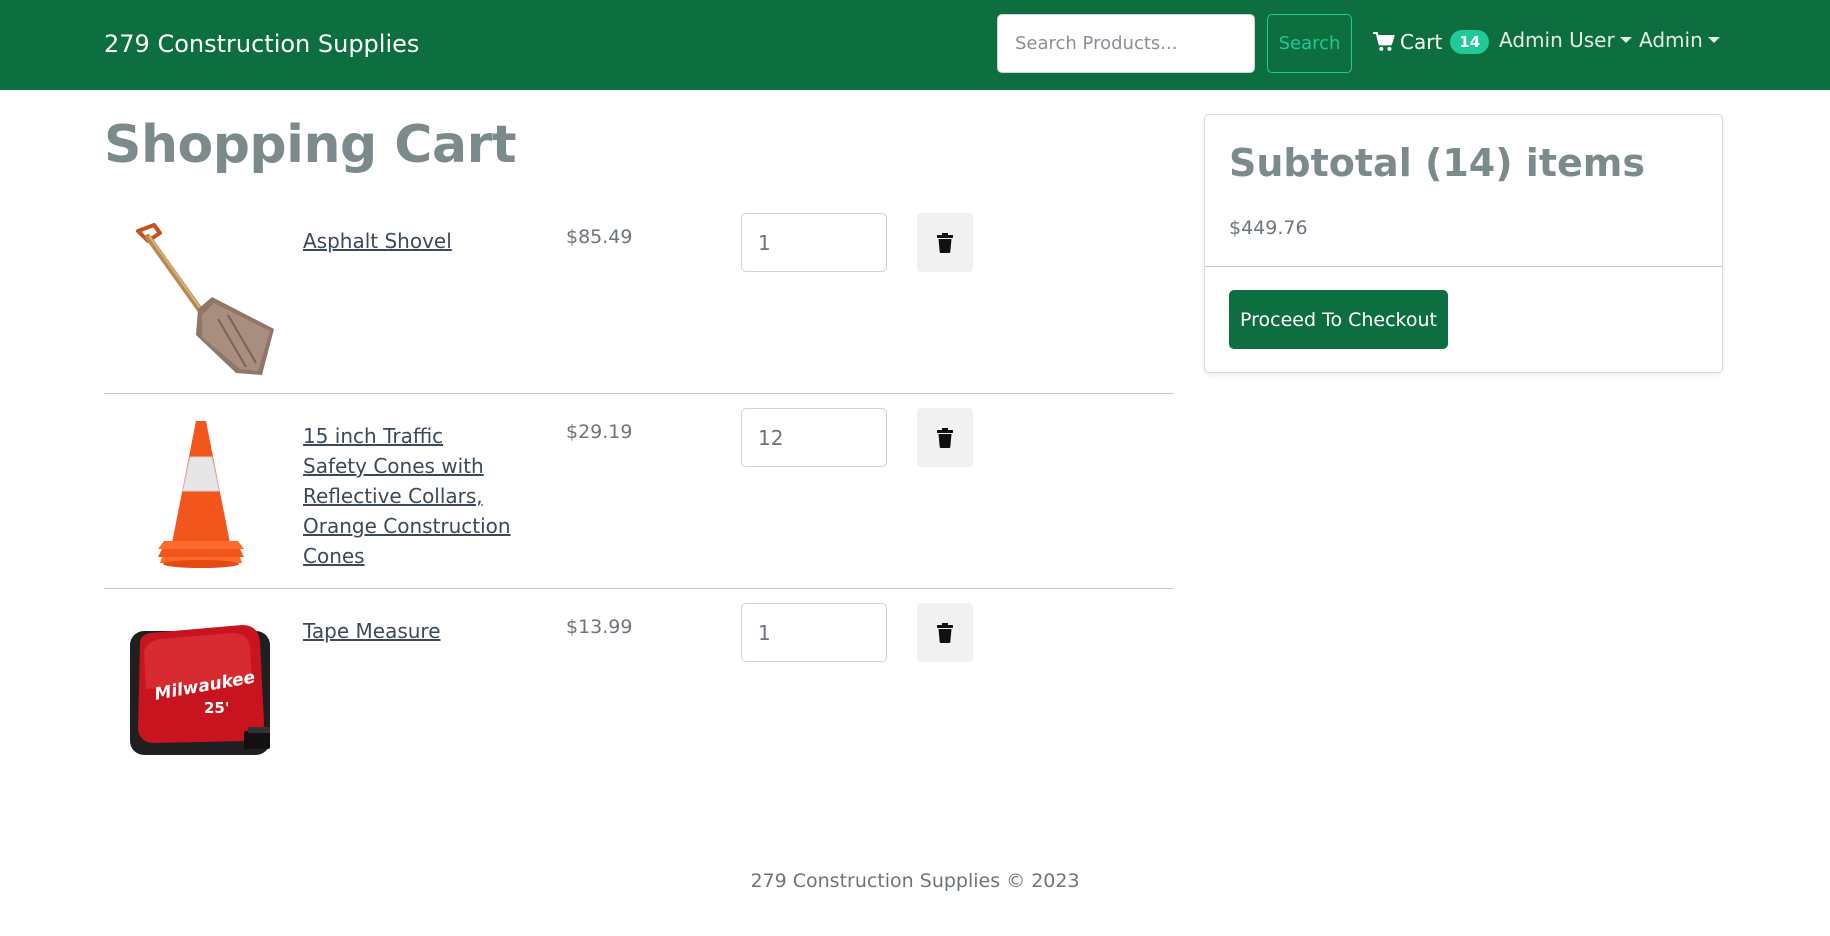 This screenshot has height=936, width=1830. What do you see at coordinates (639, 684) in the screenshot?
I see `cart-item-row: Milwaukee 25' Tape Measure $13.99` at bounding box center [639, 684].